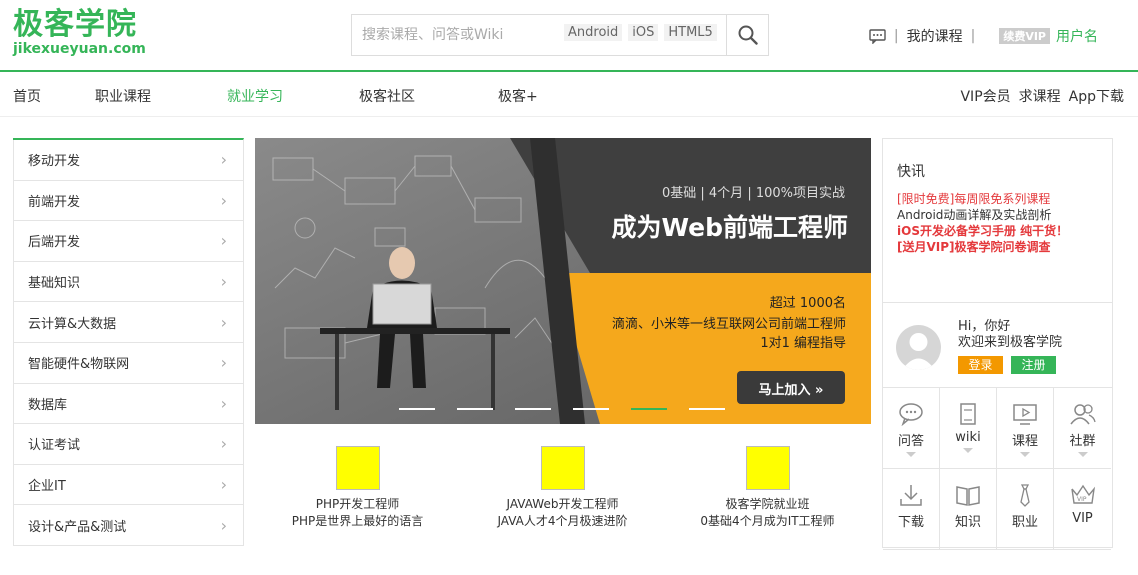 This screenshot has height=575, width=1138. I want to click on sidebar-item-backend: 后端开发 ›, so click(128, 241).